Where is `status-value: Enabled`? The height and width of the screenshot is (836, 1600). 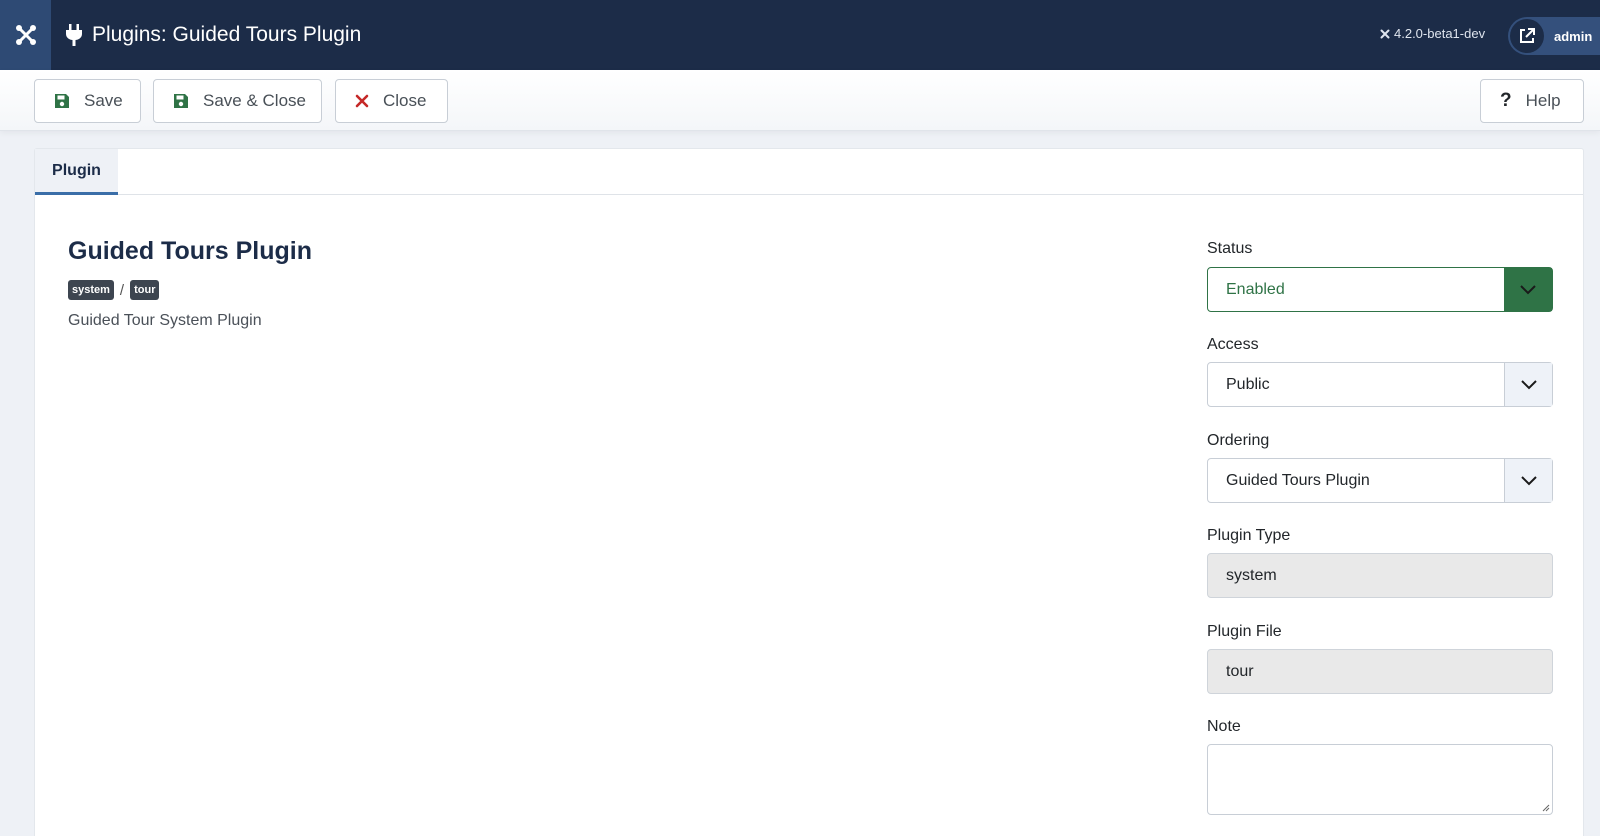
status-value: Enabled is located at coordinates (1255, 289).